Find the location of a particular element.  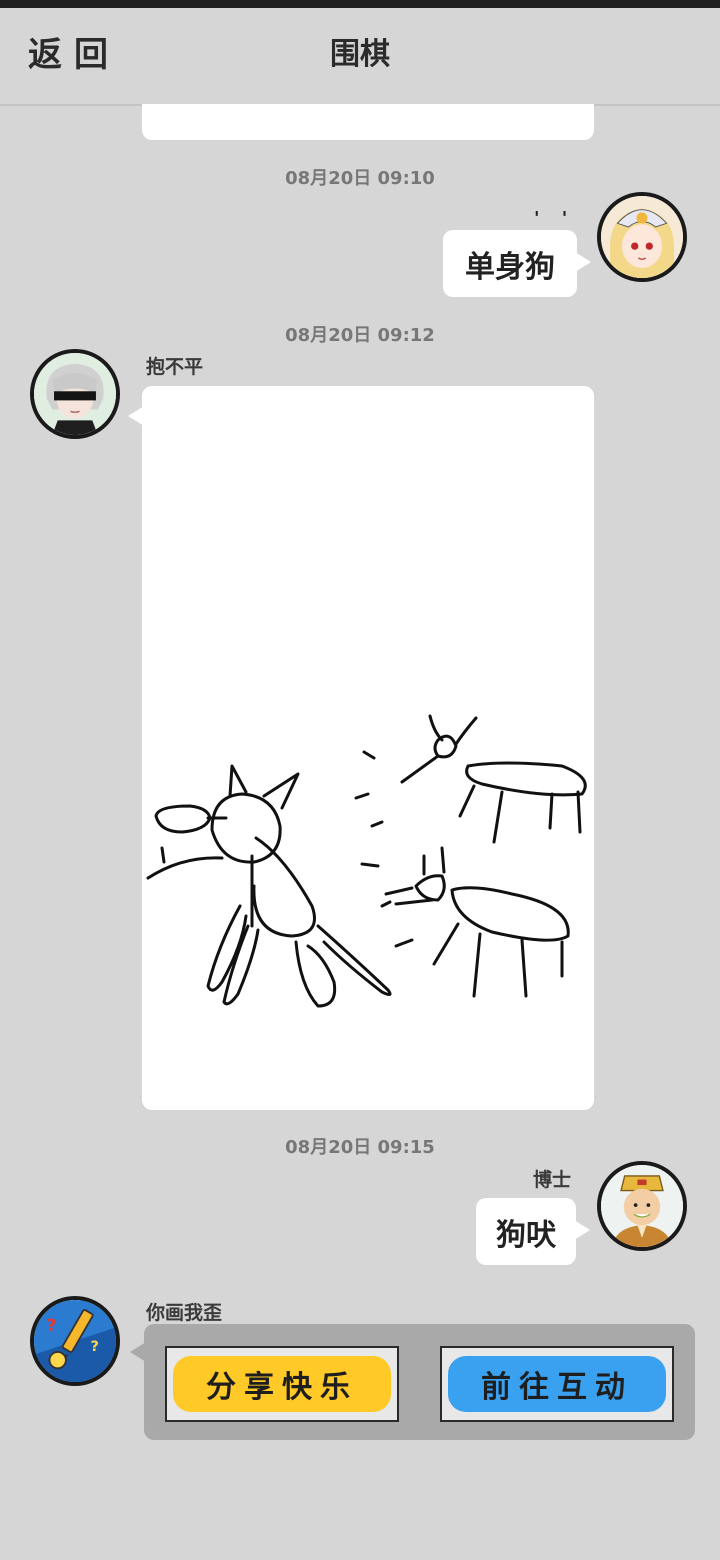

nav-bar: 返回 围棋 is located at coordinates (360, 57).